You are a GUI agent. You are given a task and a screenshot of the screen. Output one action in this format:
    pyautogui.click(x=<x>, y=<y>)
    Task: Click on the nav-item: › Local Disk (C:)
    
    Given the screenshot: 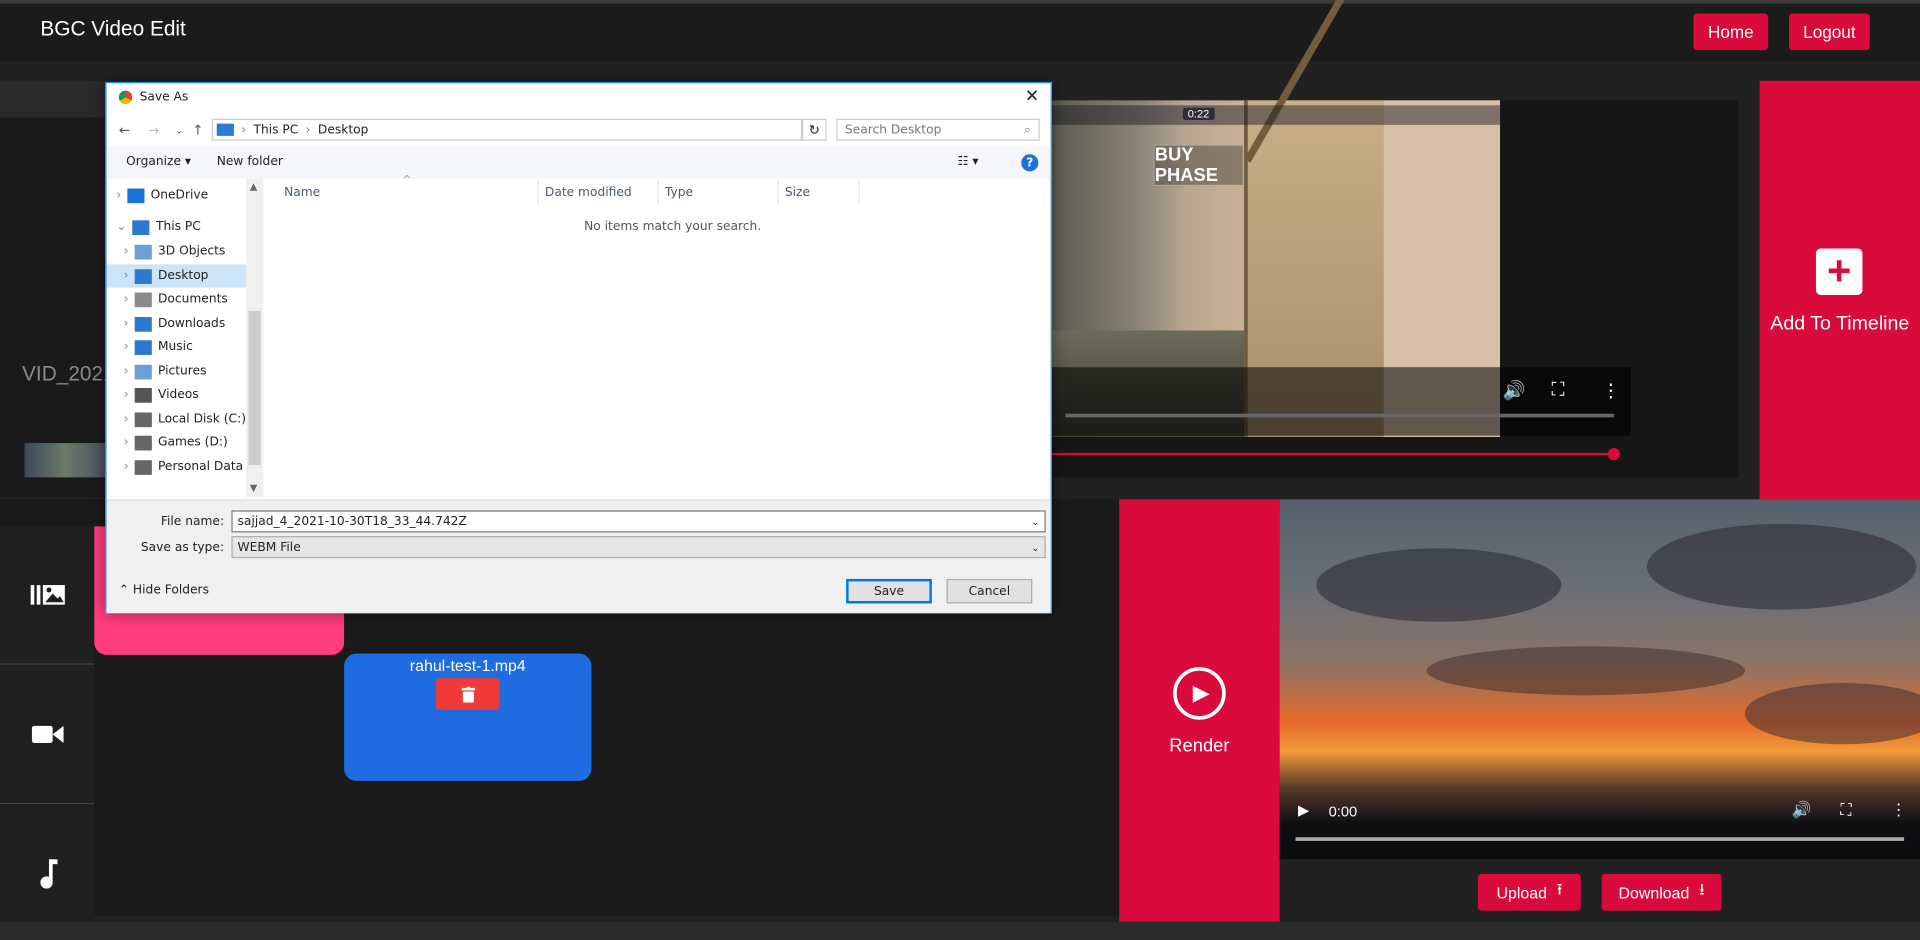 What is the action you would take?
    pyautogui.click(x=177, y=419)
    